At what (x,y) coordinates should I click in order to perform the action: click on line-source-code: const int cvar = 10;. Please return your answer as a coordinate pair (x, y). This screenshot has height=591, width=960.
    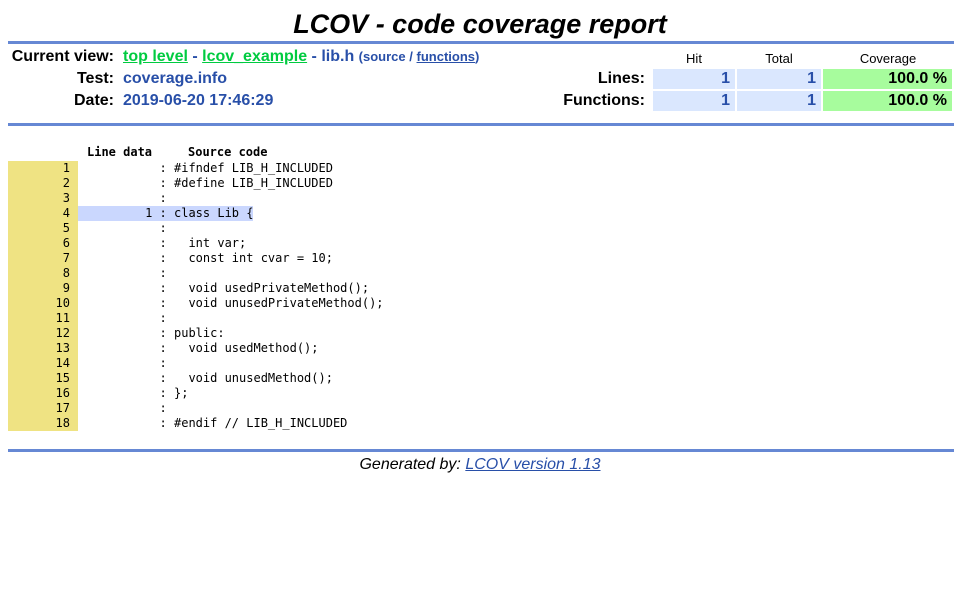
    Looking at the image, I should click on (253, 258).